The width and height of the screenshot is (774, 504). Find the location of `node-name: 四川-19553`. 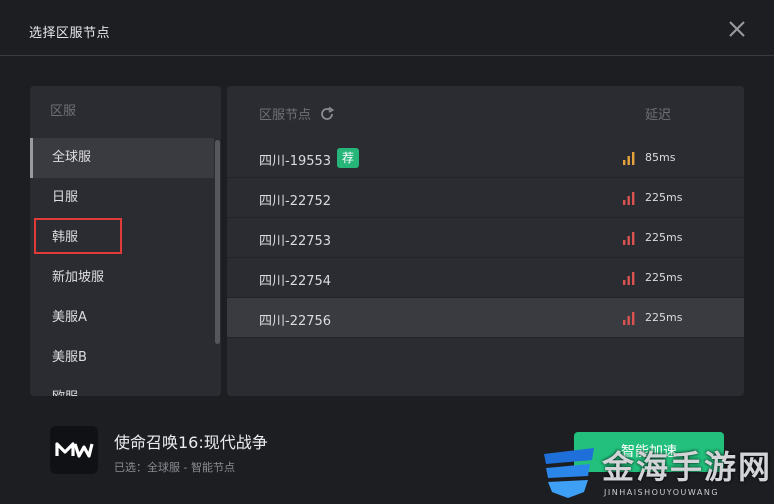

node-name: 四川-19553 is located at coordinates (295, 161).